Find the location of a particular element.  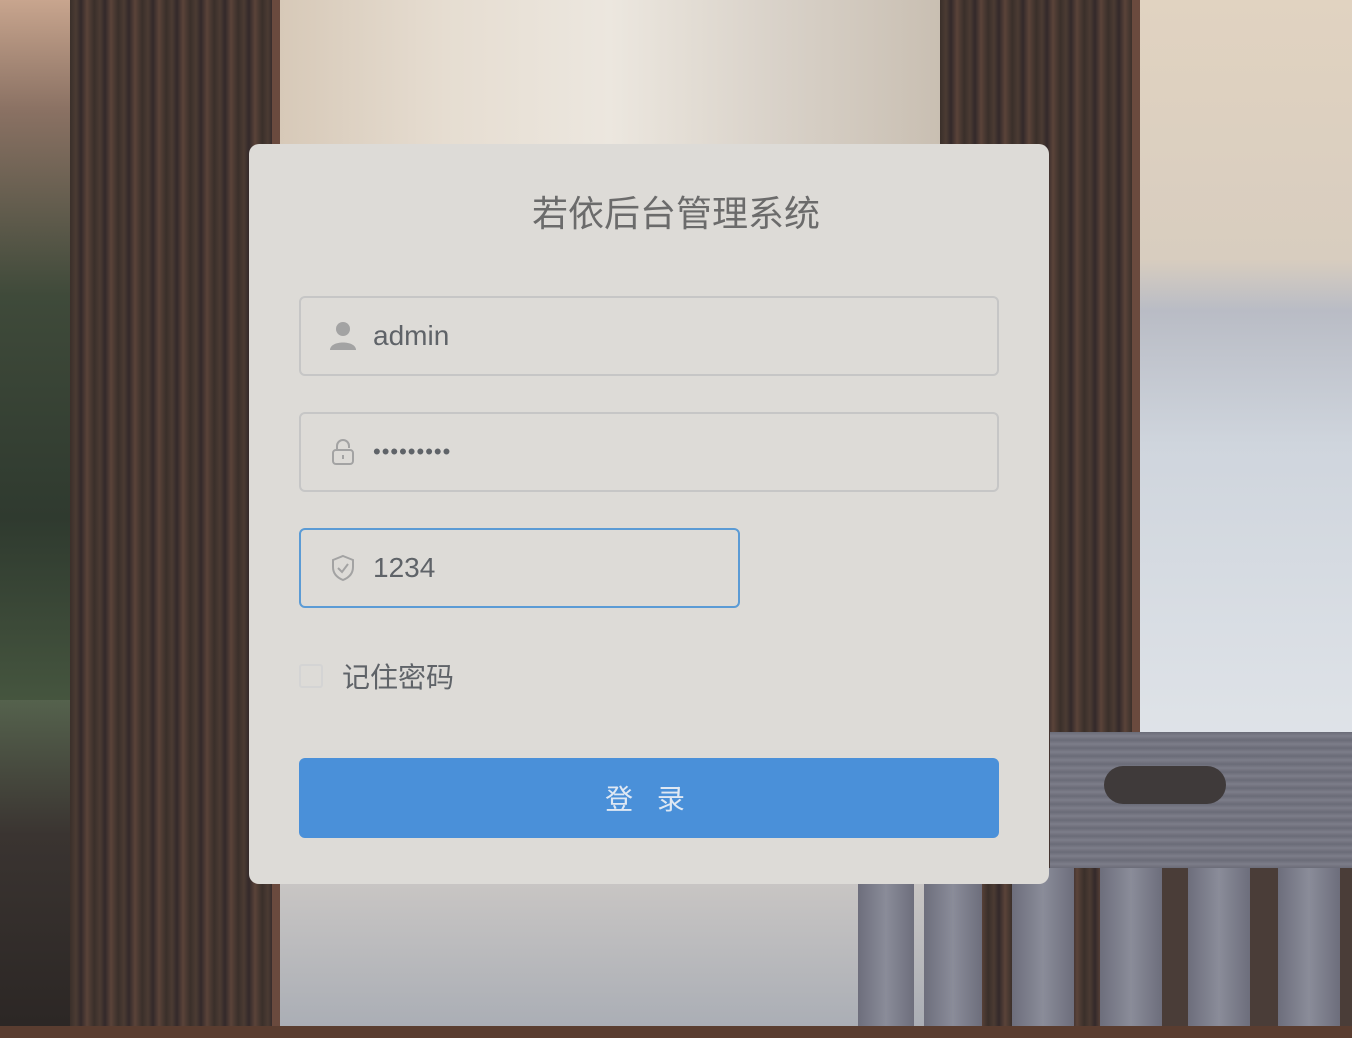

remember-checkbox is located at coordinates (311, 676).